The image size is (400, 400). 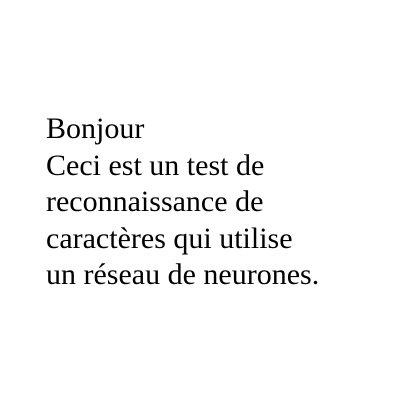 I want to click on greeting-line: Bonjour, so click(x=95, y=128).